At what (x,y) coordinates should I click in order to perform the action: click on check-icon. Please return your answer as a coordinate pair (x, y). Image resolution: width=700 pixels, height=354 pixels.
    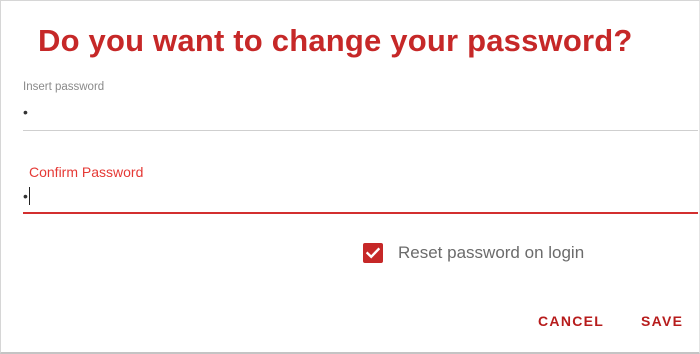
    Looking at the image, I should click on (373, 253).